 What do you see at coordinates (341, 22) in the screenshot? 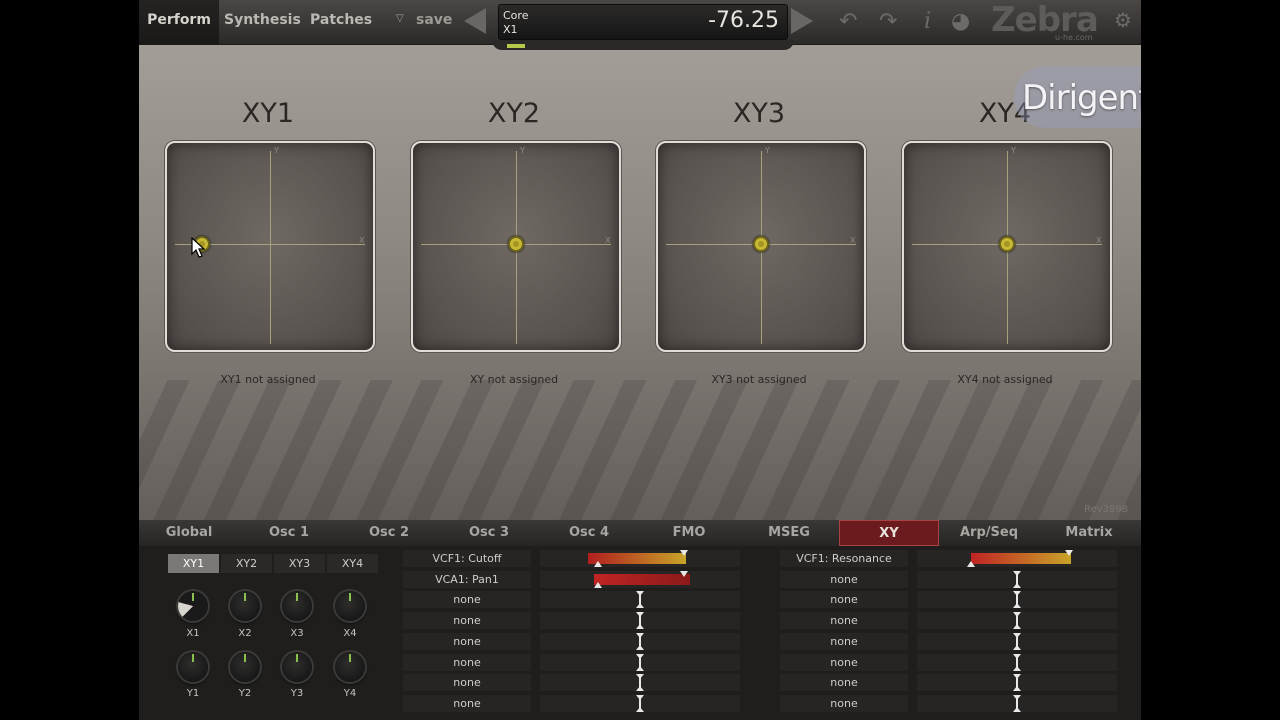
I see `tab-patches: Patches` at bounding box center [341, 22].